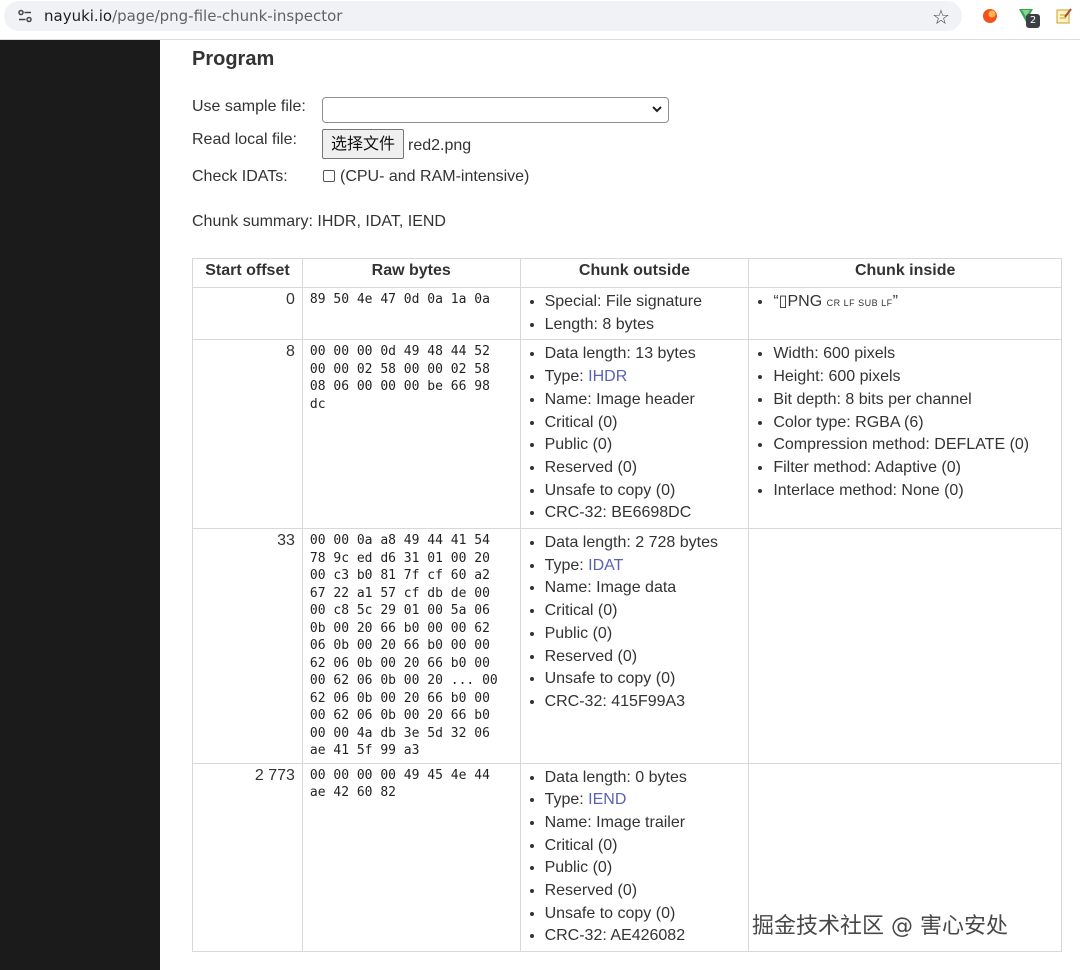 This screenshot has width=1080, height=970. I want to click on sample-file-select, so click(495, 110).